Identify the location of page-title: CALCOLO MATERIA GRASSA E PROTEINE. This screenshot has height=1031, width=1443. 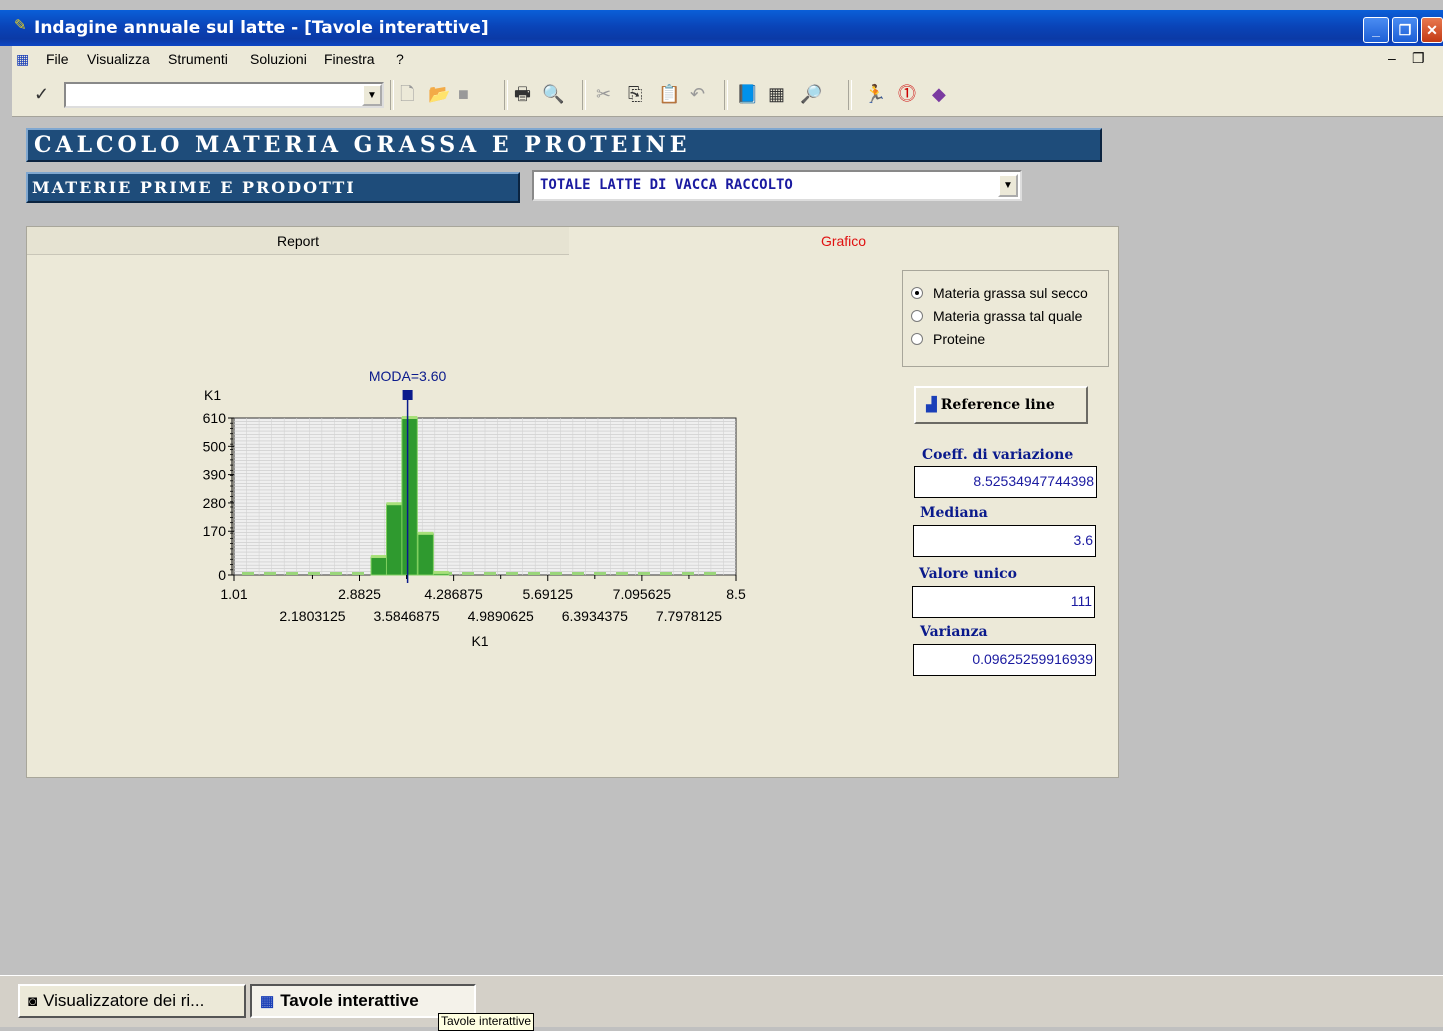
(564, 145).